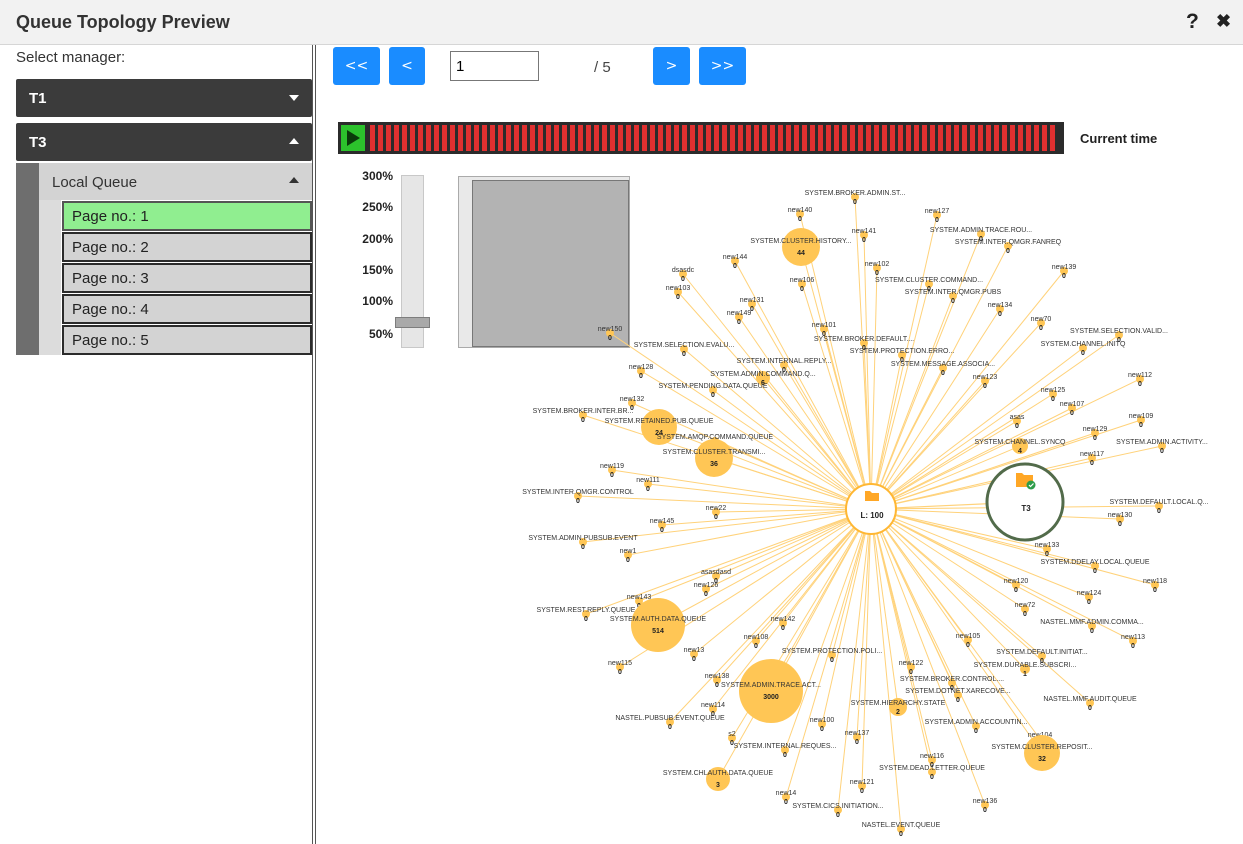 The width and height of the screenshot is (1243, 844). I want to click on queue-node: new149 0, so click(739, 318).